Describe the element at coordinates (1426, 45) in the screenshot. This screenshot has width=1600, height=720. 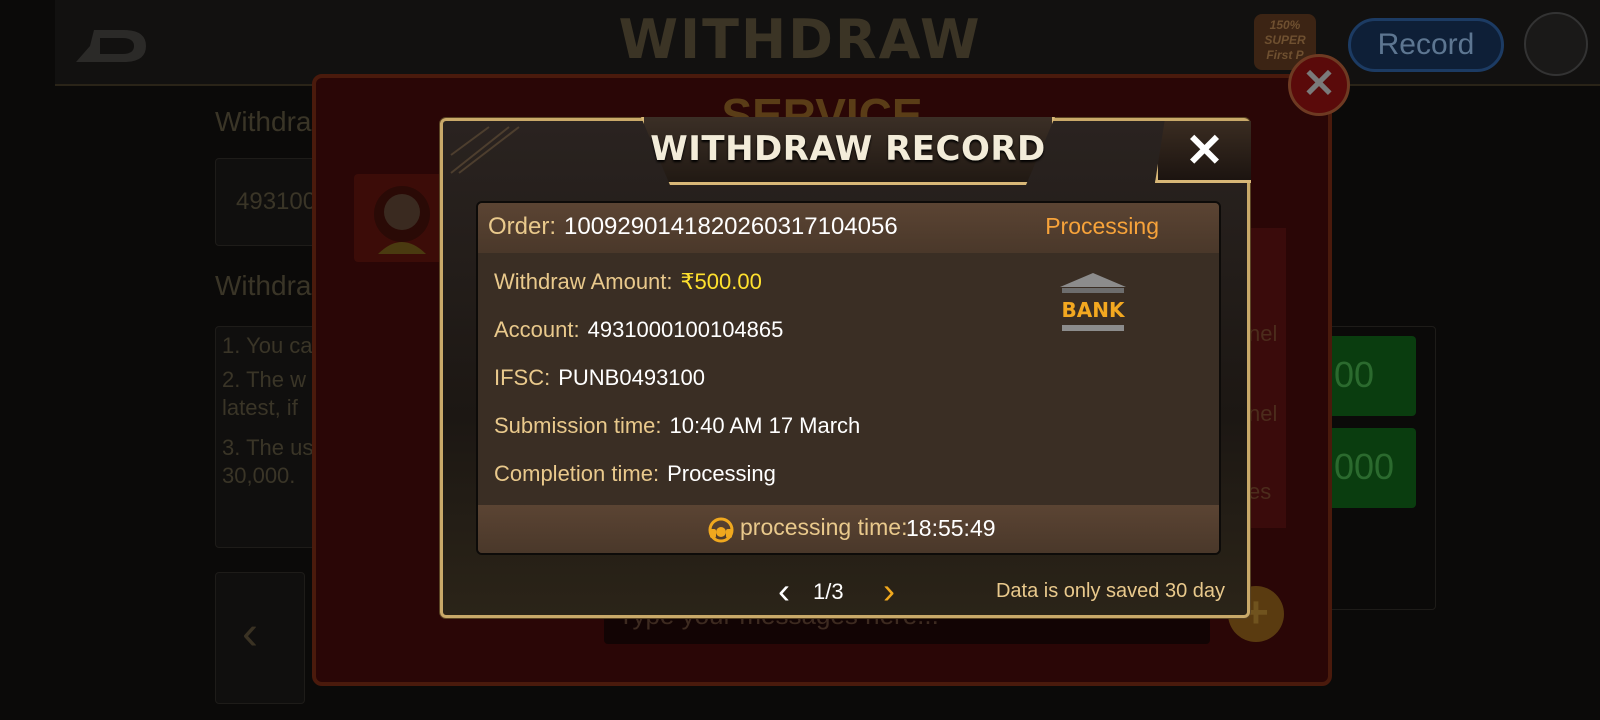
I see `record-button: Record` at that location.